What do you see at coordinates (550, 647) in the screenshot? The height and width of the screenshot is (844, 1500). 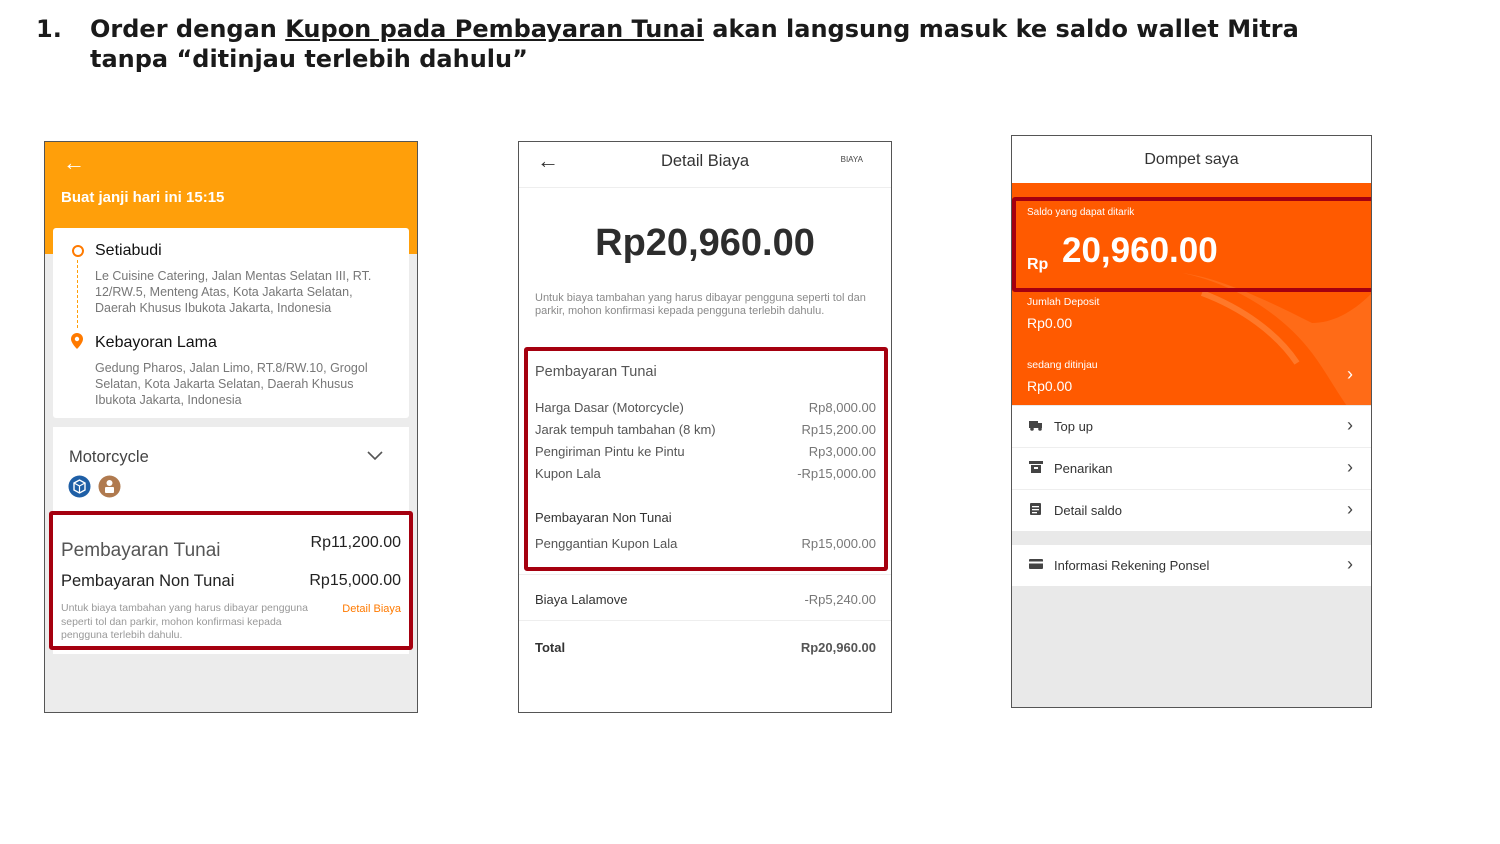 I see `total-label: Total` at bounding box center [550, 647].